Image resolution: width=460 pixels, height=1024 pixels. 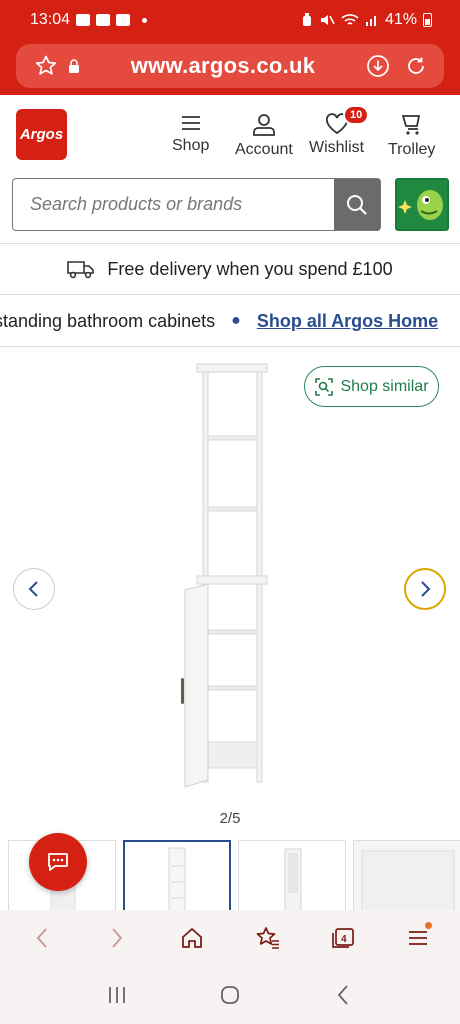 I want to click on lock-icon, so click(x=74, y=66).